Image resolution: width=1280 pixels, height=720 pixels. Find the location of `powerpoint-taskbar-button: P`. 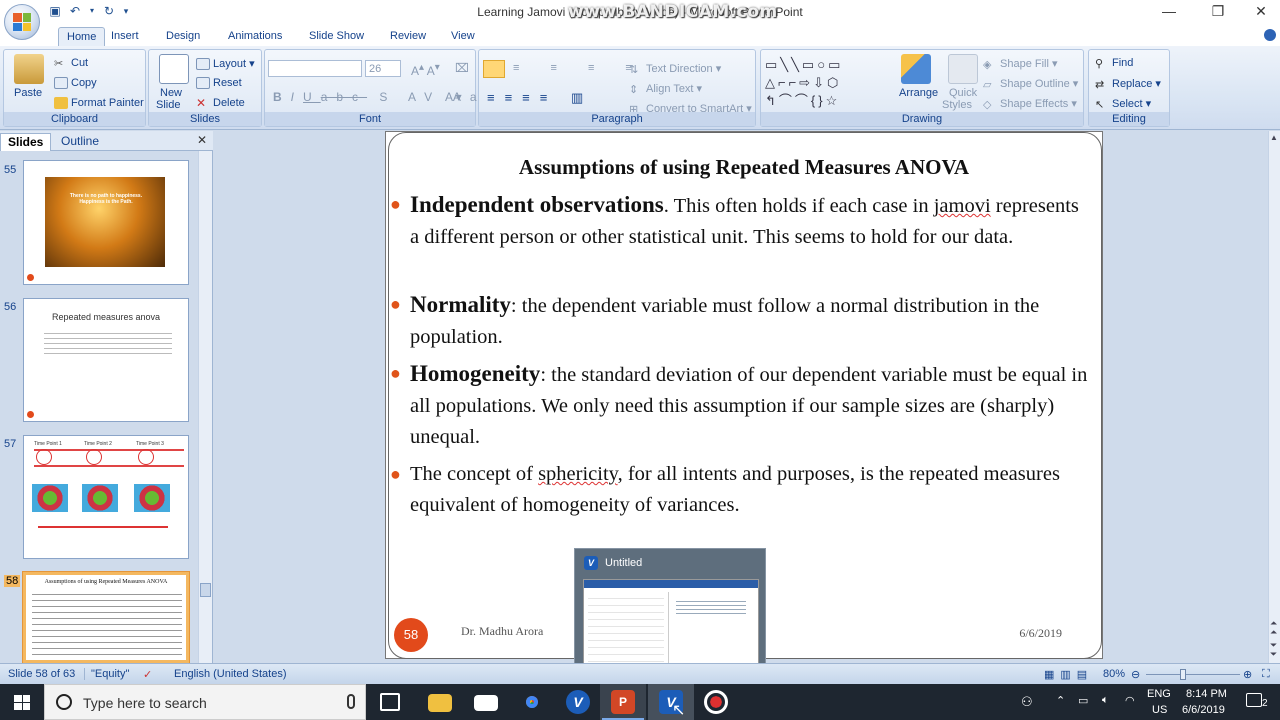

powerpoint-taskbar-button: P is located at coordinates (623, 702).